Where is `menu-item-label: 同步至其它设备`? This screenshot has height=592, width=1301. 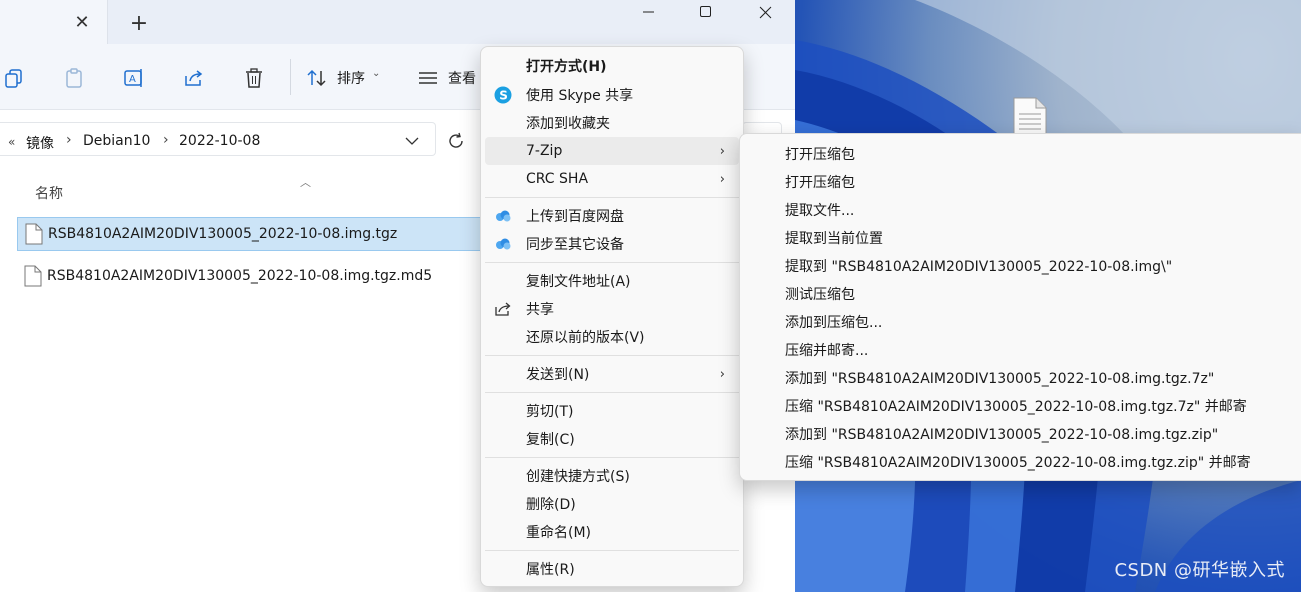 menu-item-label: 同步至其它设备 is located at coordinates (575, 245).